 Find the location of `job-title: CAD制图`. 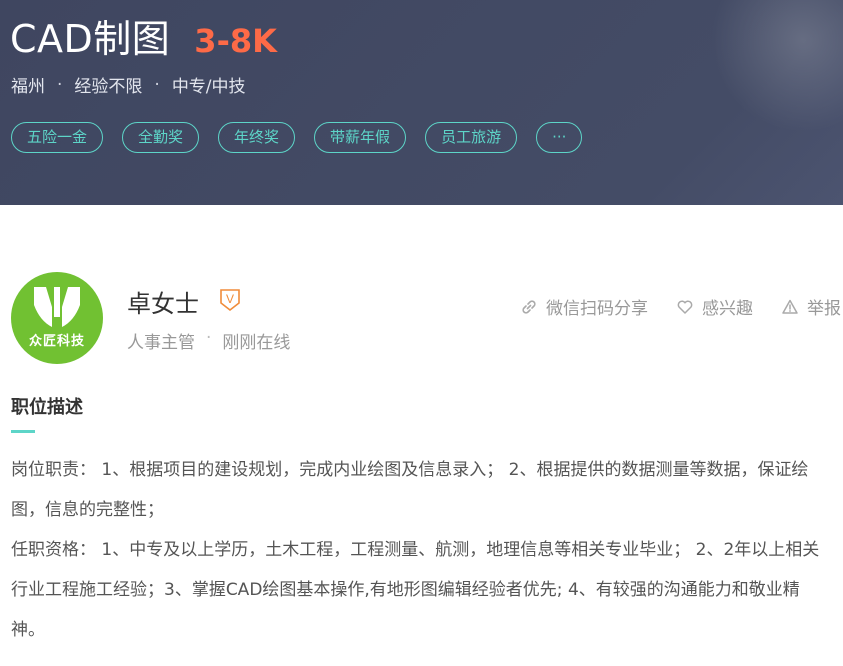

job-title: CAD制图 is located at coordinates (90, 39).